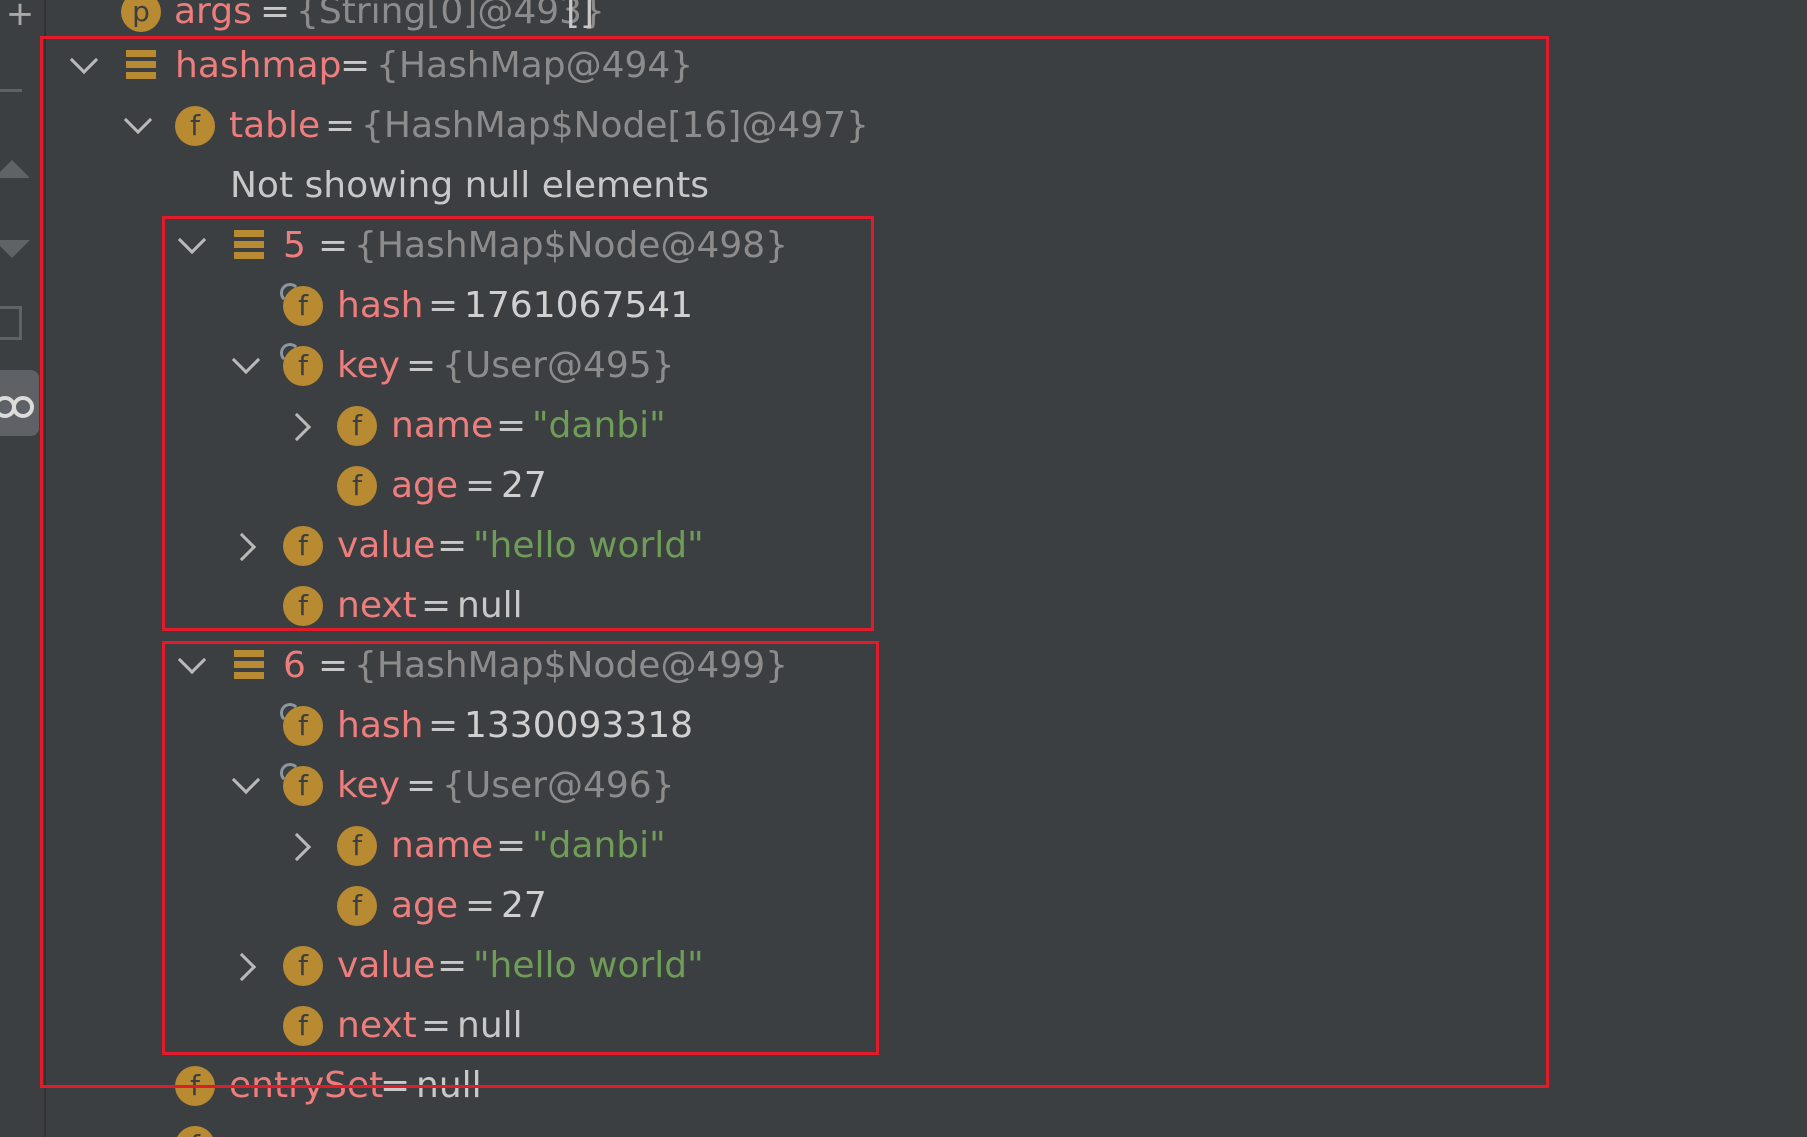 Image resolution: width=1807 pixels, height=1137 pixels. I want to click on variable-name: 6, so click(294, 665).